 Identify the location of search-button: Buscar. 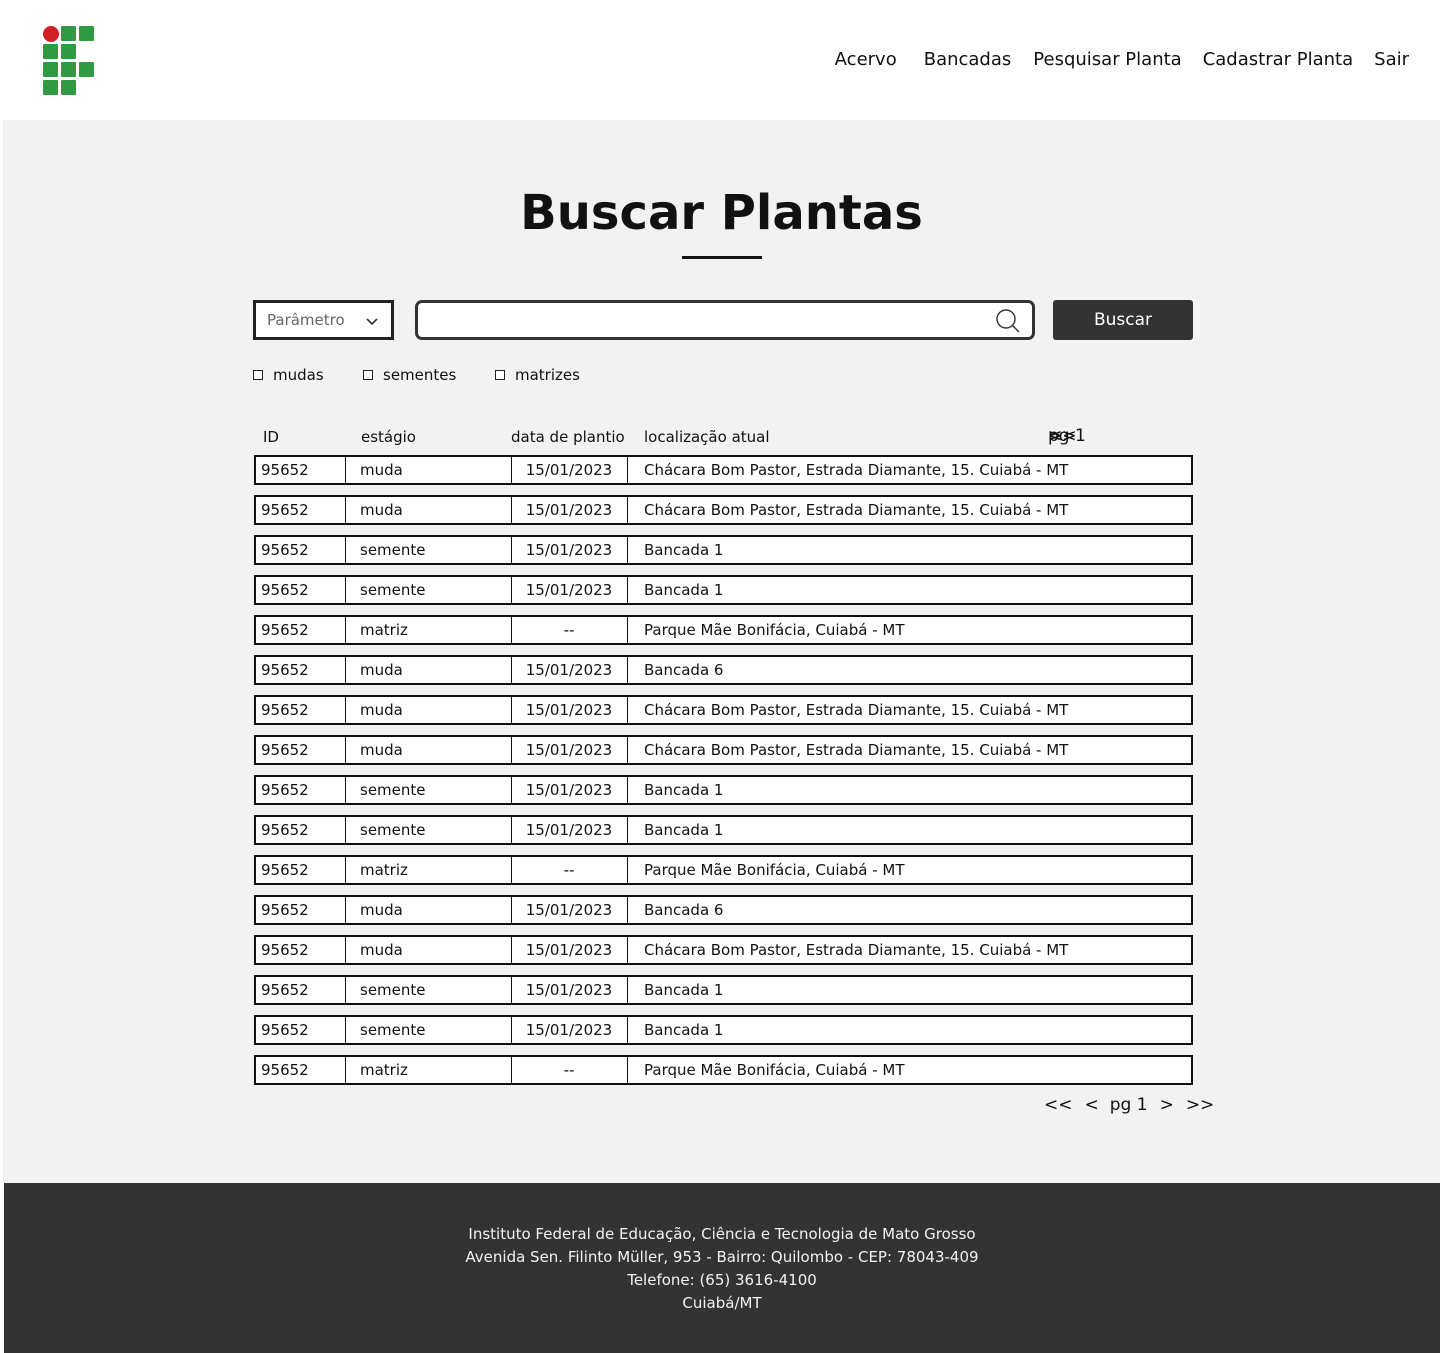
(1123, 320).